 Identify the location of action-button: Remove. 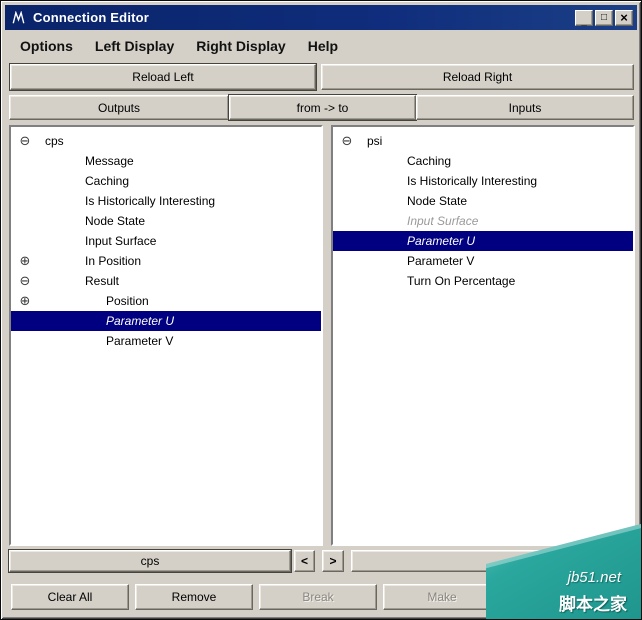
(194, 597).